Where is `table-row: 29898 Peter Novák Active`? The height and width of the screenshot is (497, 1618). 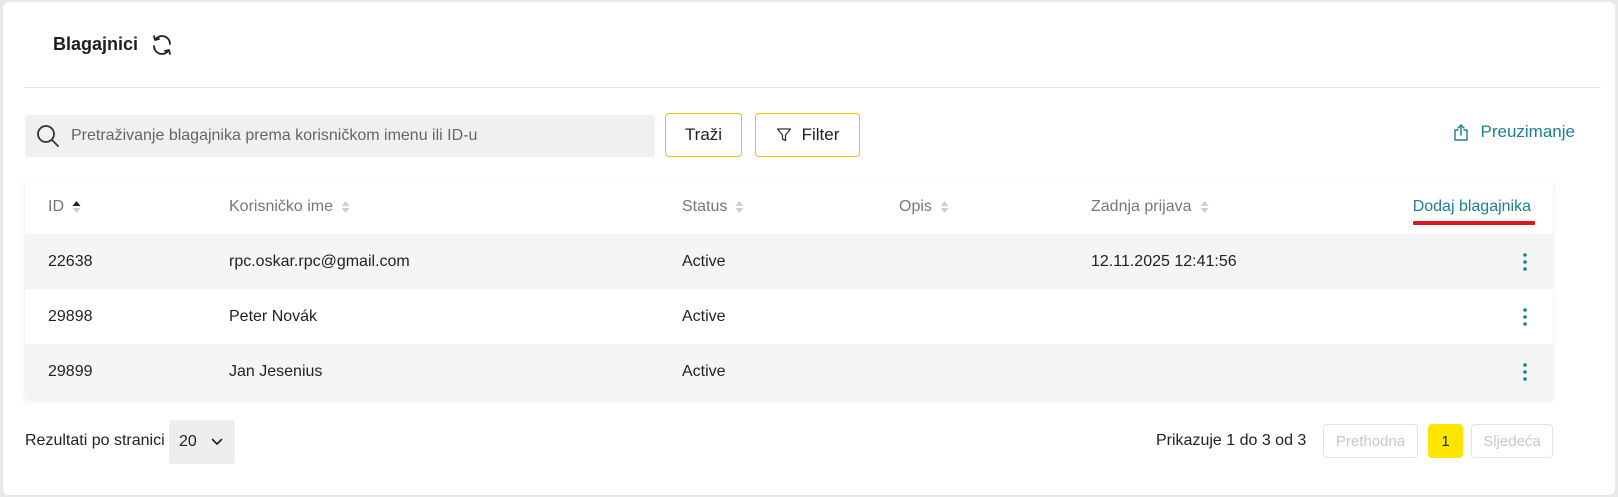
table-row: 29898 Peter Novák Active is located at coordinates (789, 316).